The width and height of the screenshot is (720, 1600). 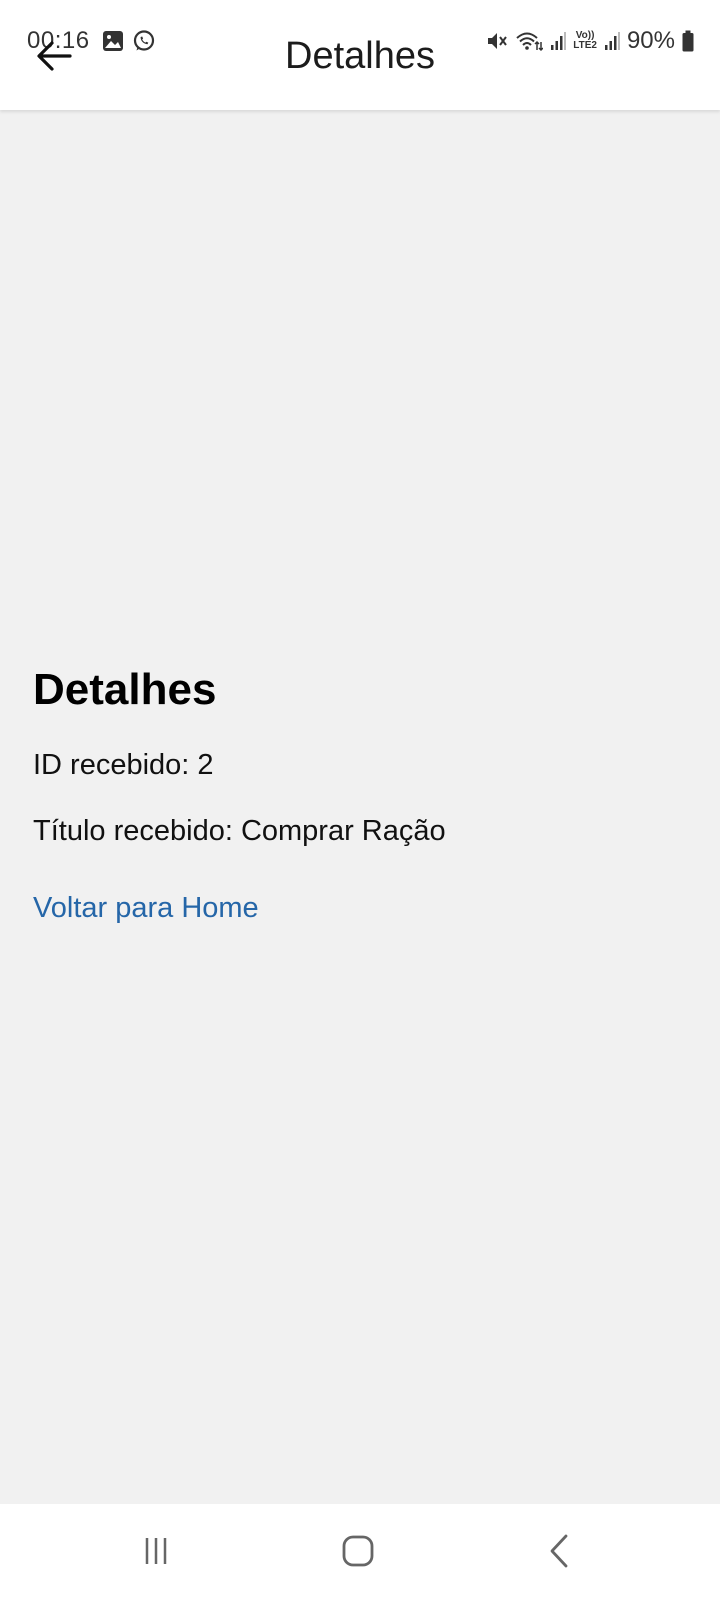 I want to click on battery-percent: 90%, so click(x=650, y=40).